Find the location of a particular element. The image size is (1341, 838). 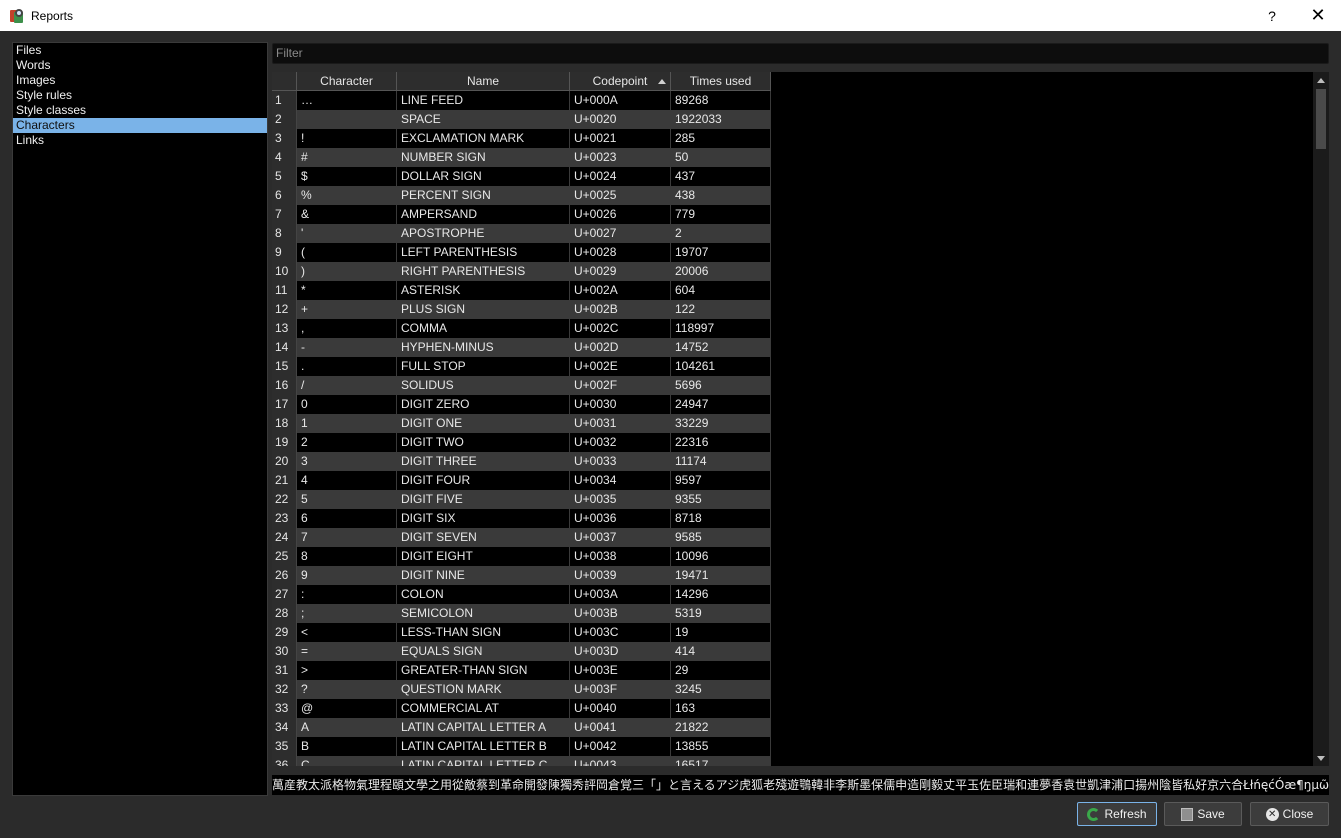

name-cell: DIGIT SIX is located at coordinates (483, 518).